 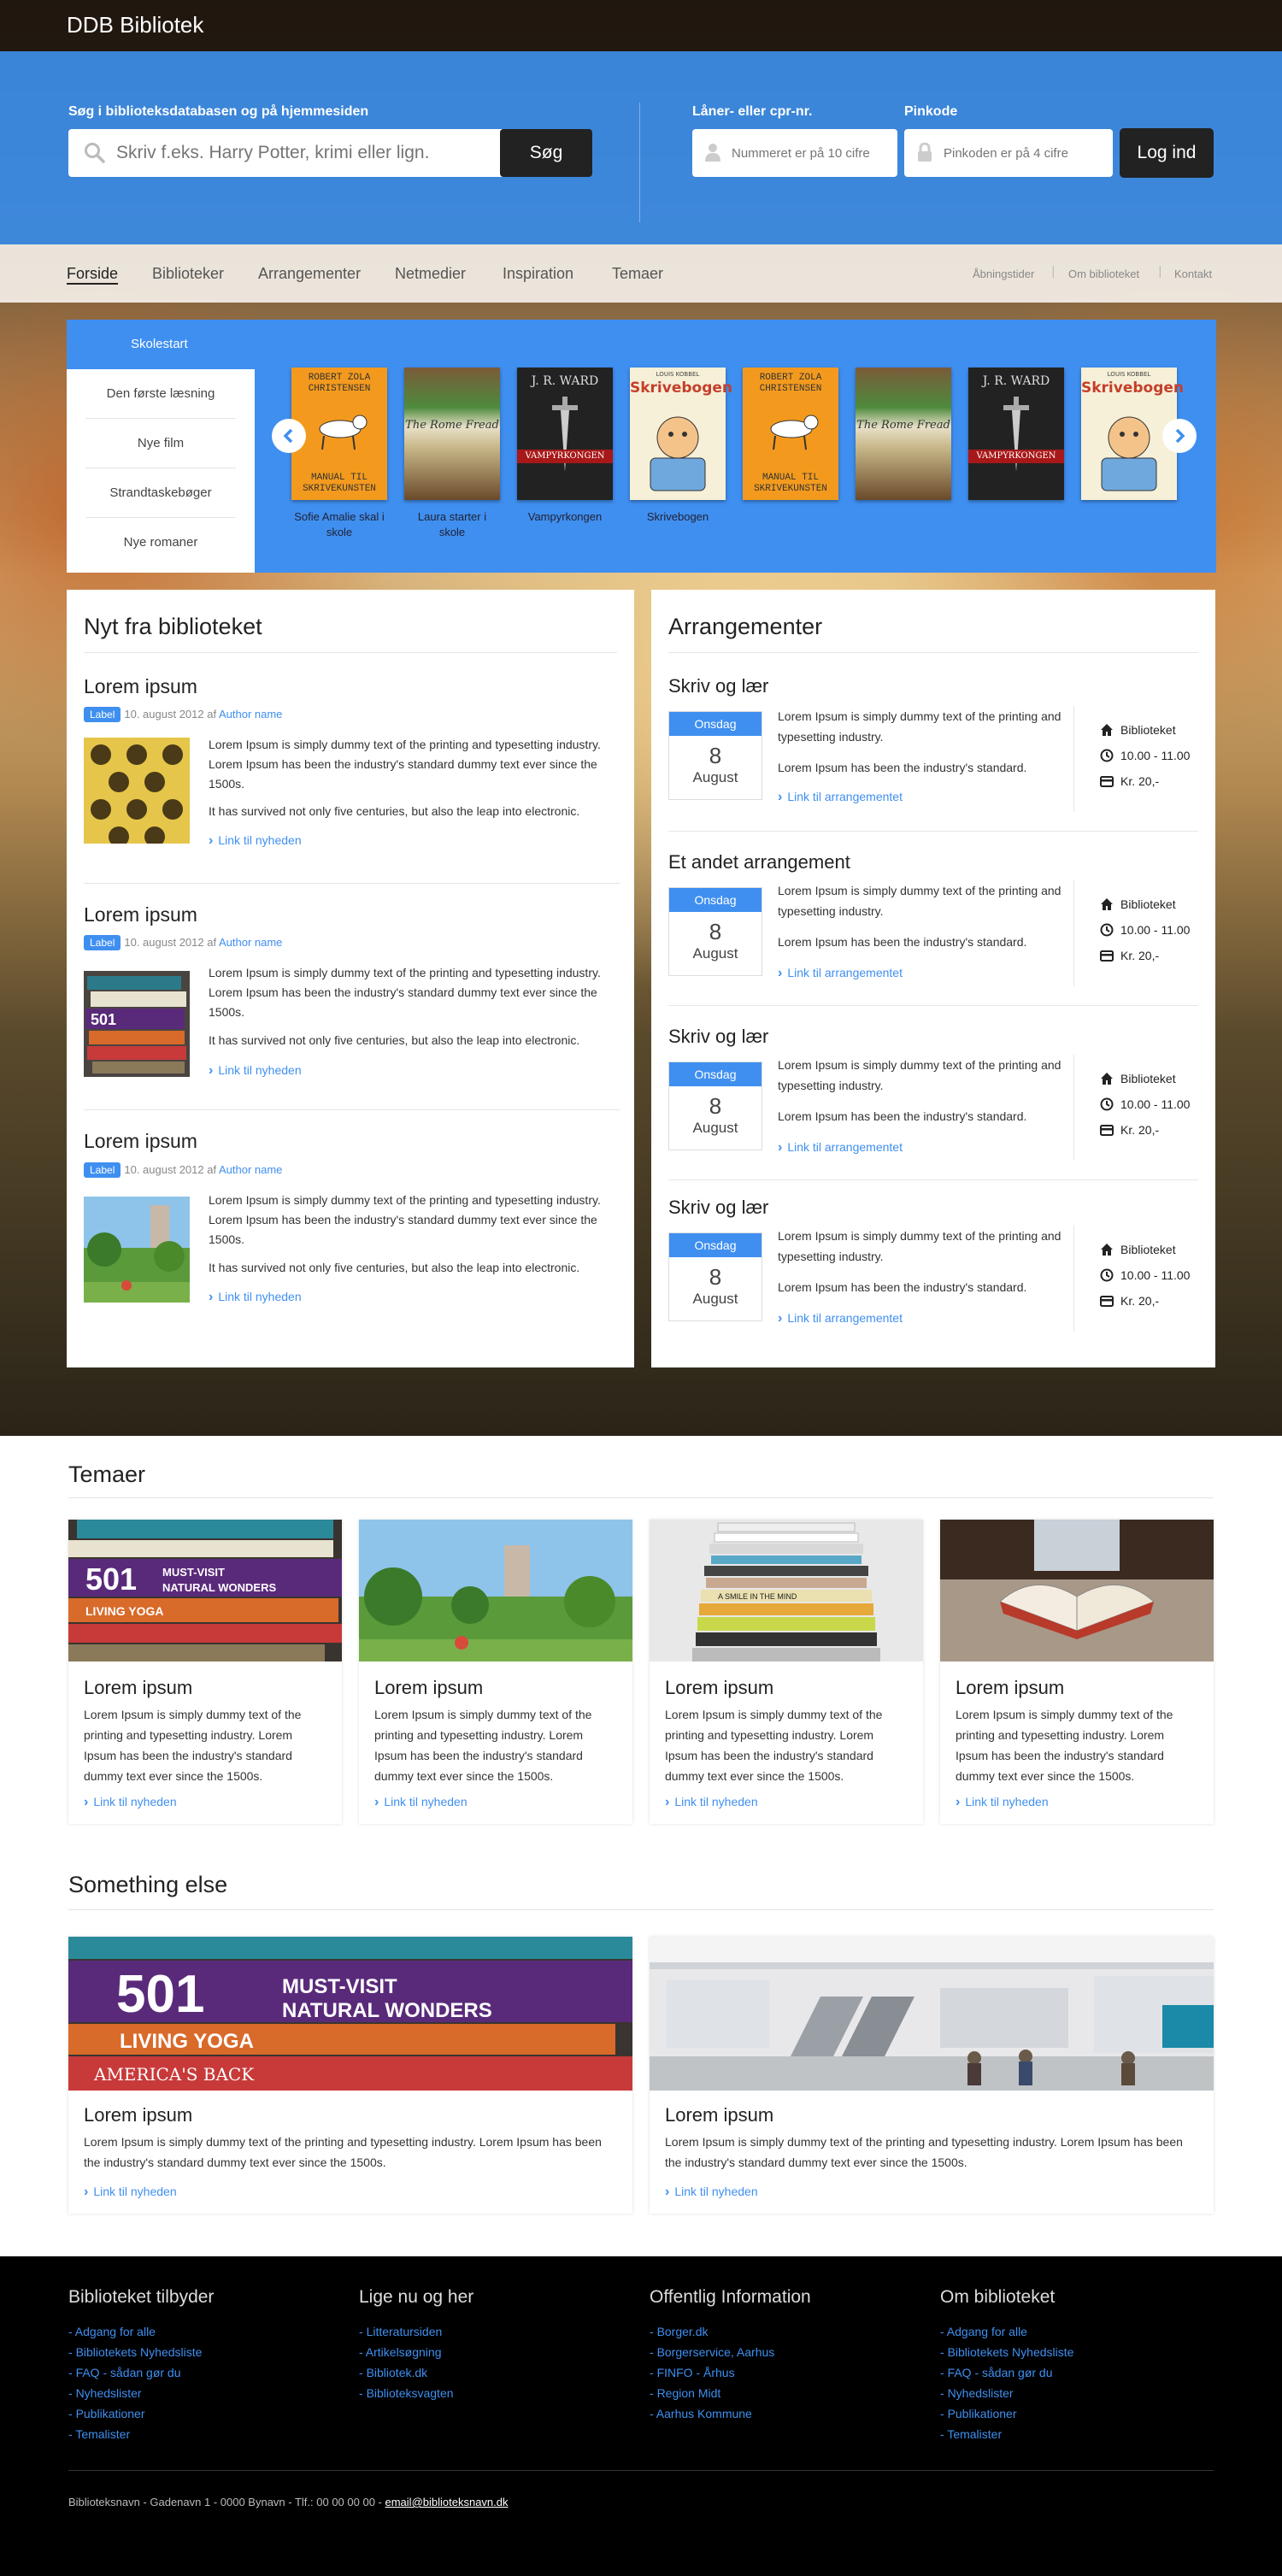 What do you see at coordinates (730, 2413) in the screenshot?
I see `footer-link: - Aarhus Kommune` at bounding box center [730, 2413].